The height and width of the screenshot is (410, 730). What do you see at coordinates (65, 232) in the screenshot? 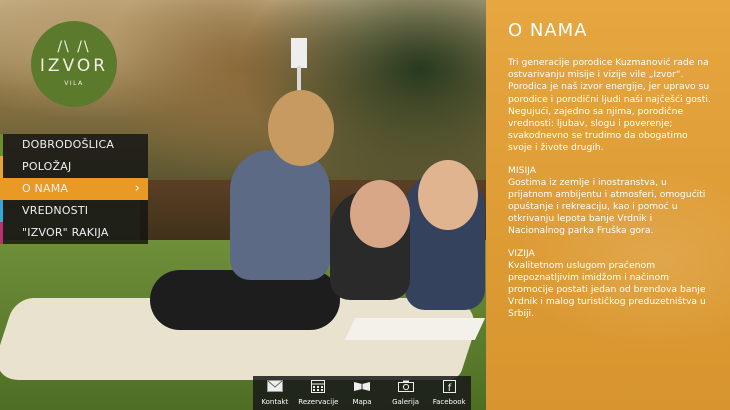
I see `menu-item-label: "IZVOR" RAKIJA` at bounding box center [65, 232].